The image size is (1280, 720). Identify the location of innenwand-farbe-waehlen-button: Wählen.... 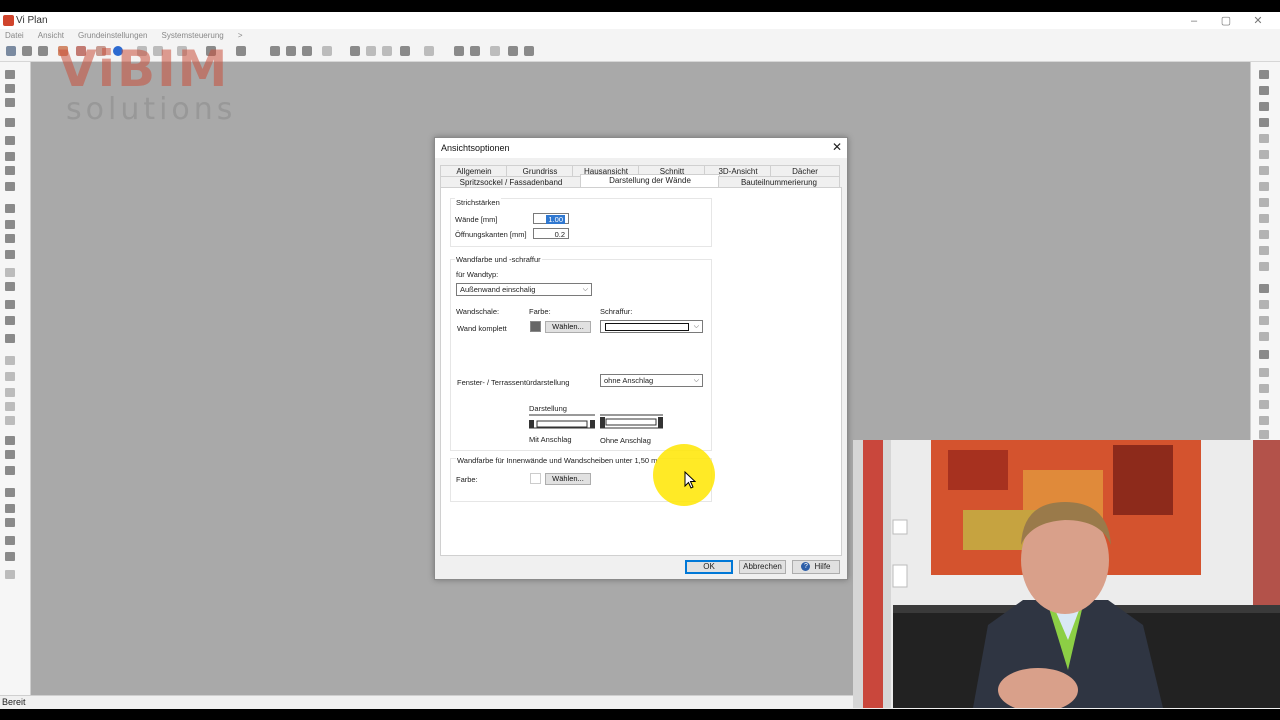
(568, 479).